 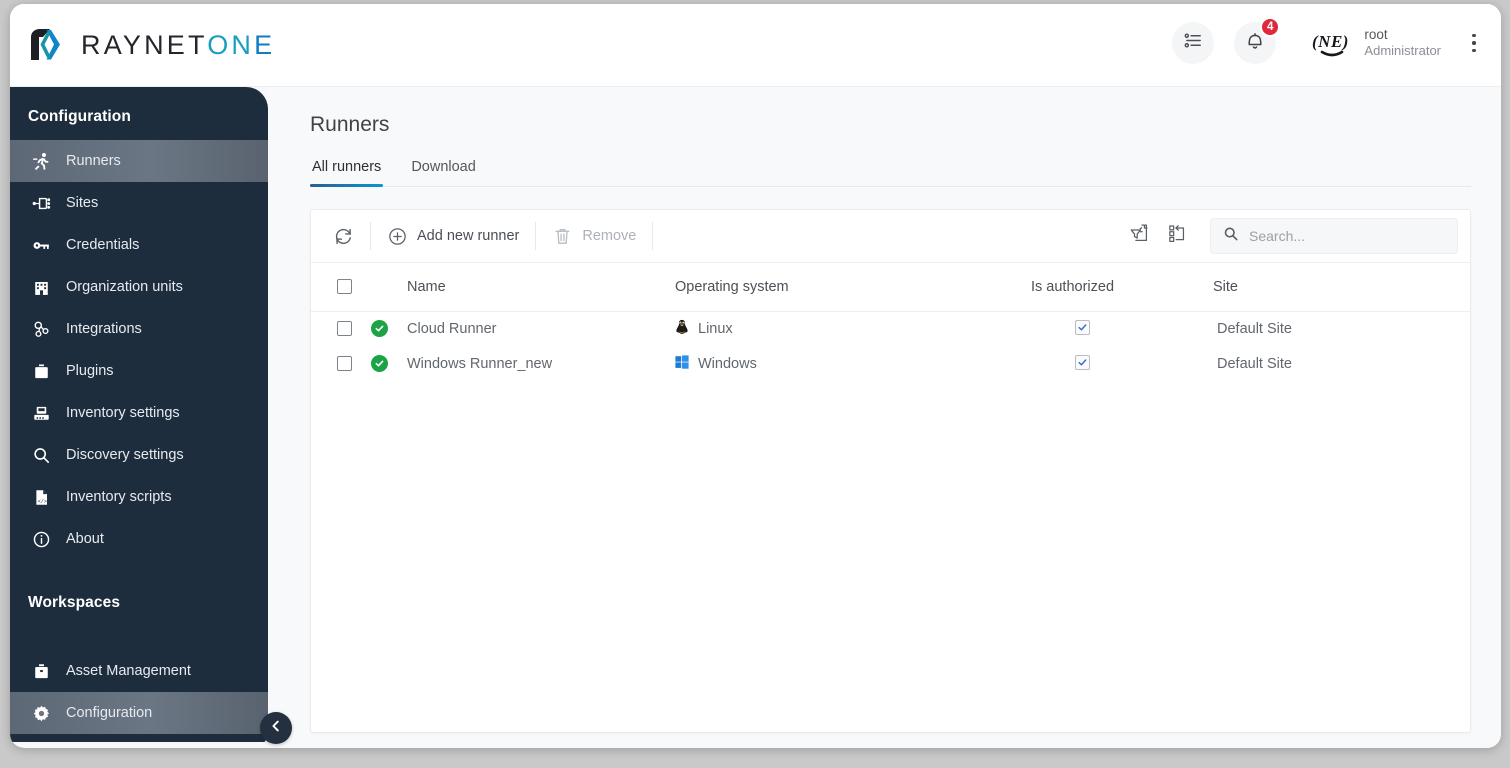 I want to click on user-name: root, so click(x=1376, y=34).